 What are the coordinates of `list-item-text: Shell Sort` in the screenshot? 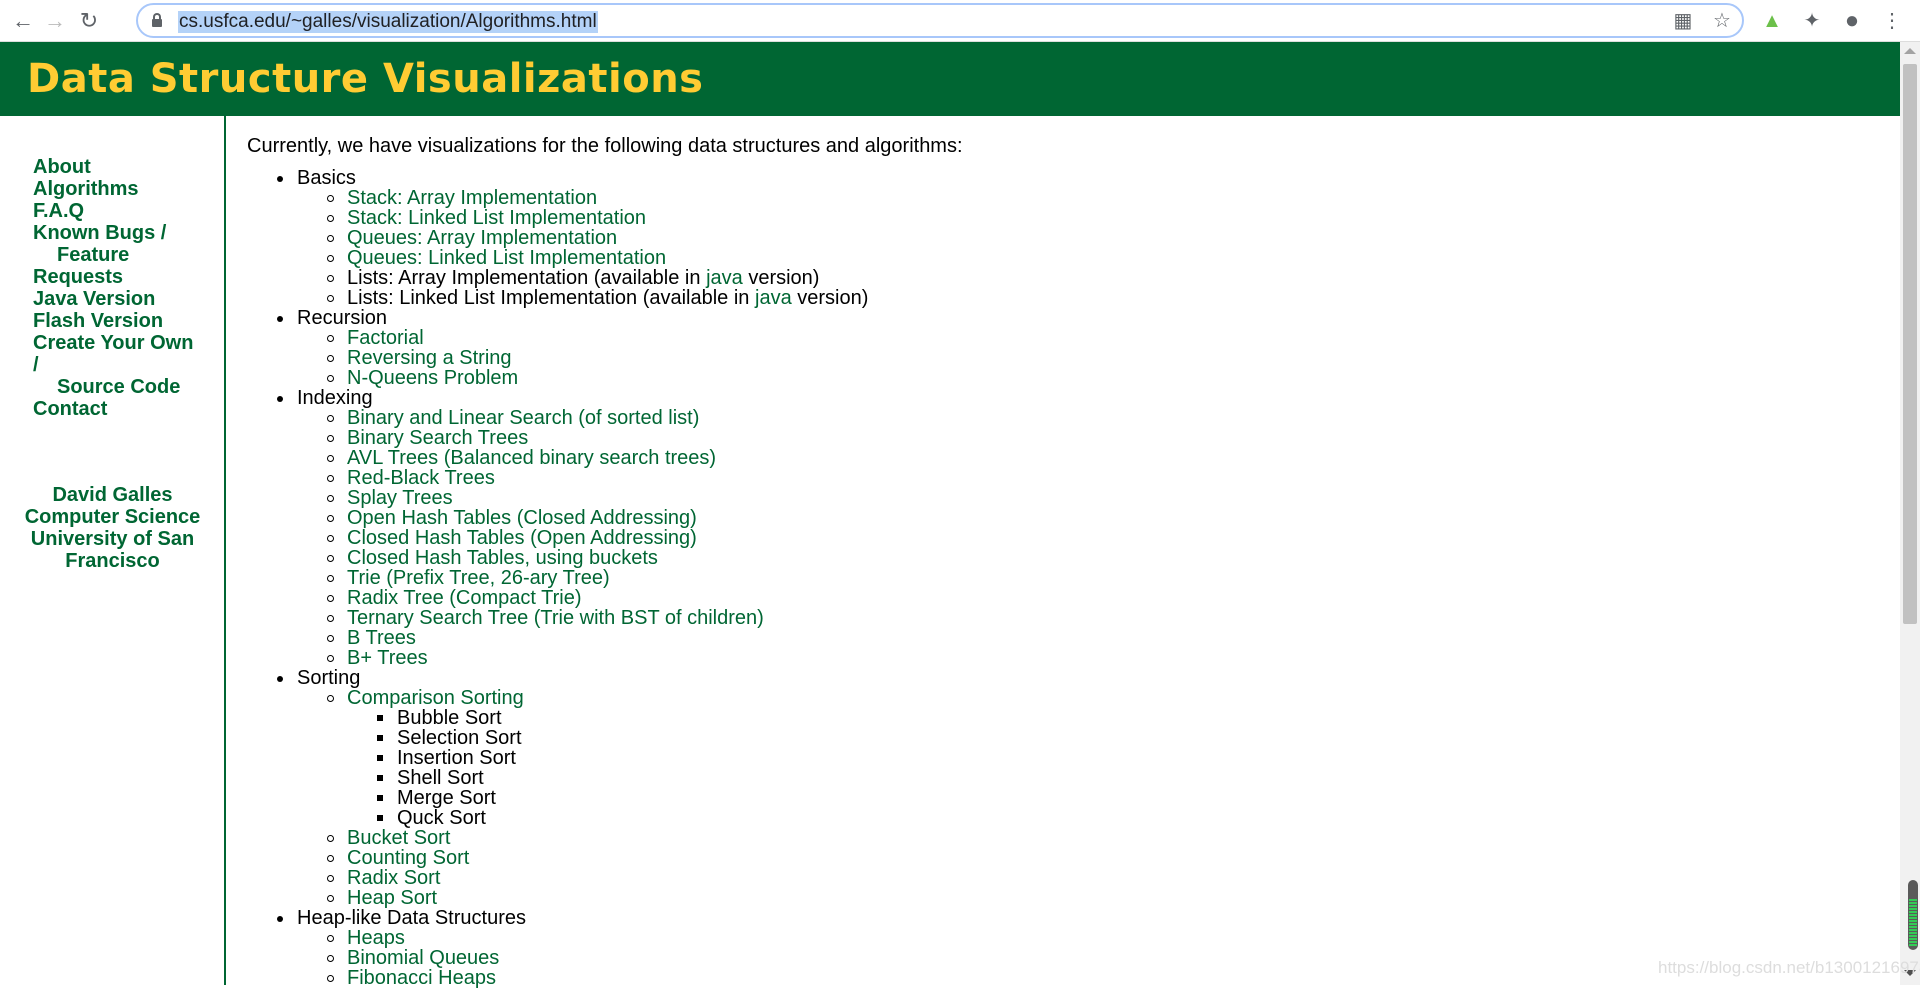 It's located at (440, 778).